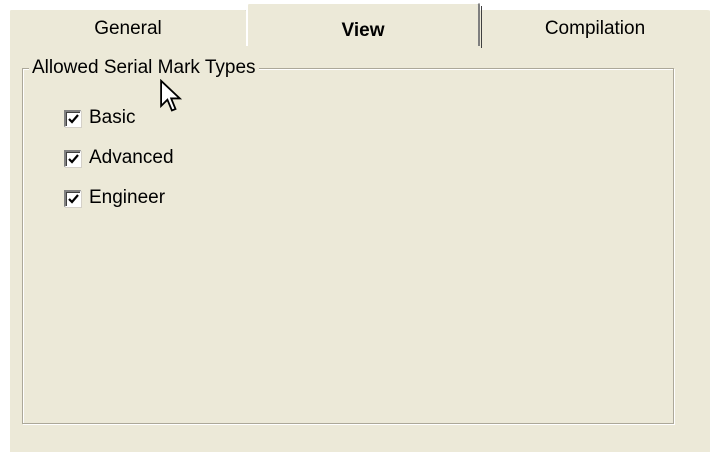  Describe the element at coordinates (127, 198) in the screenshot. I see `engineer-label: Engineer` at that location.